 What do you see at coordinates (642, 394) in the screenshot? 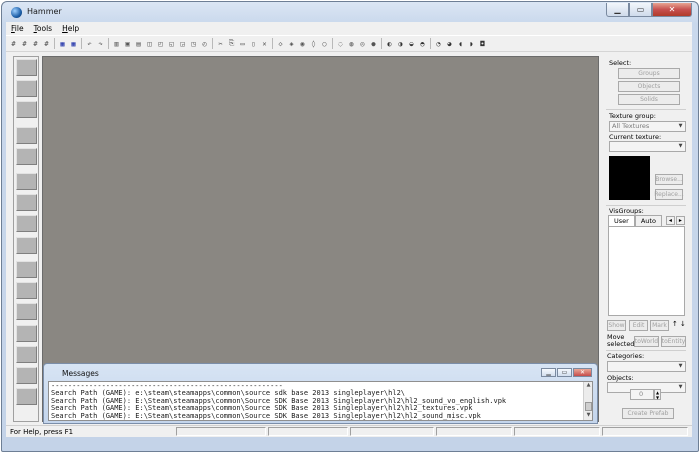
I see `object-spin-field: 0` at bounding box center [642, 394].